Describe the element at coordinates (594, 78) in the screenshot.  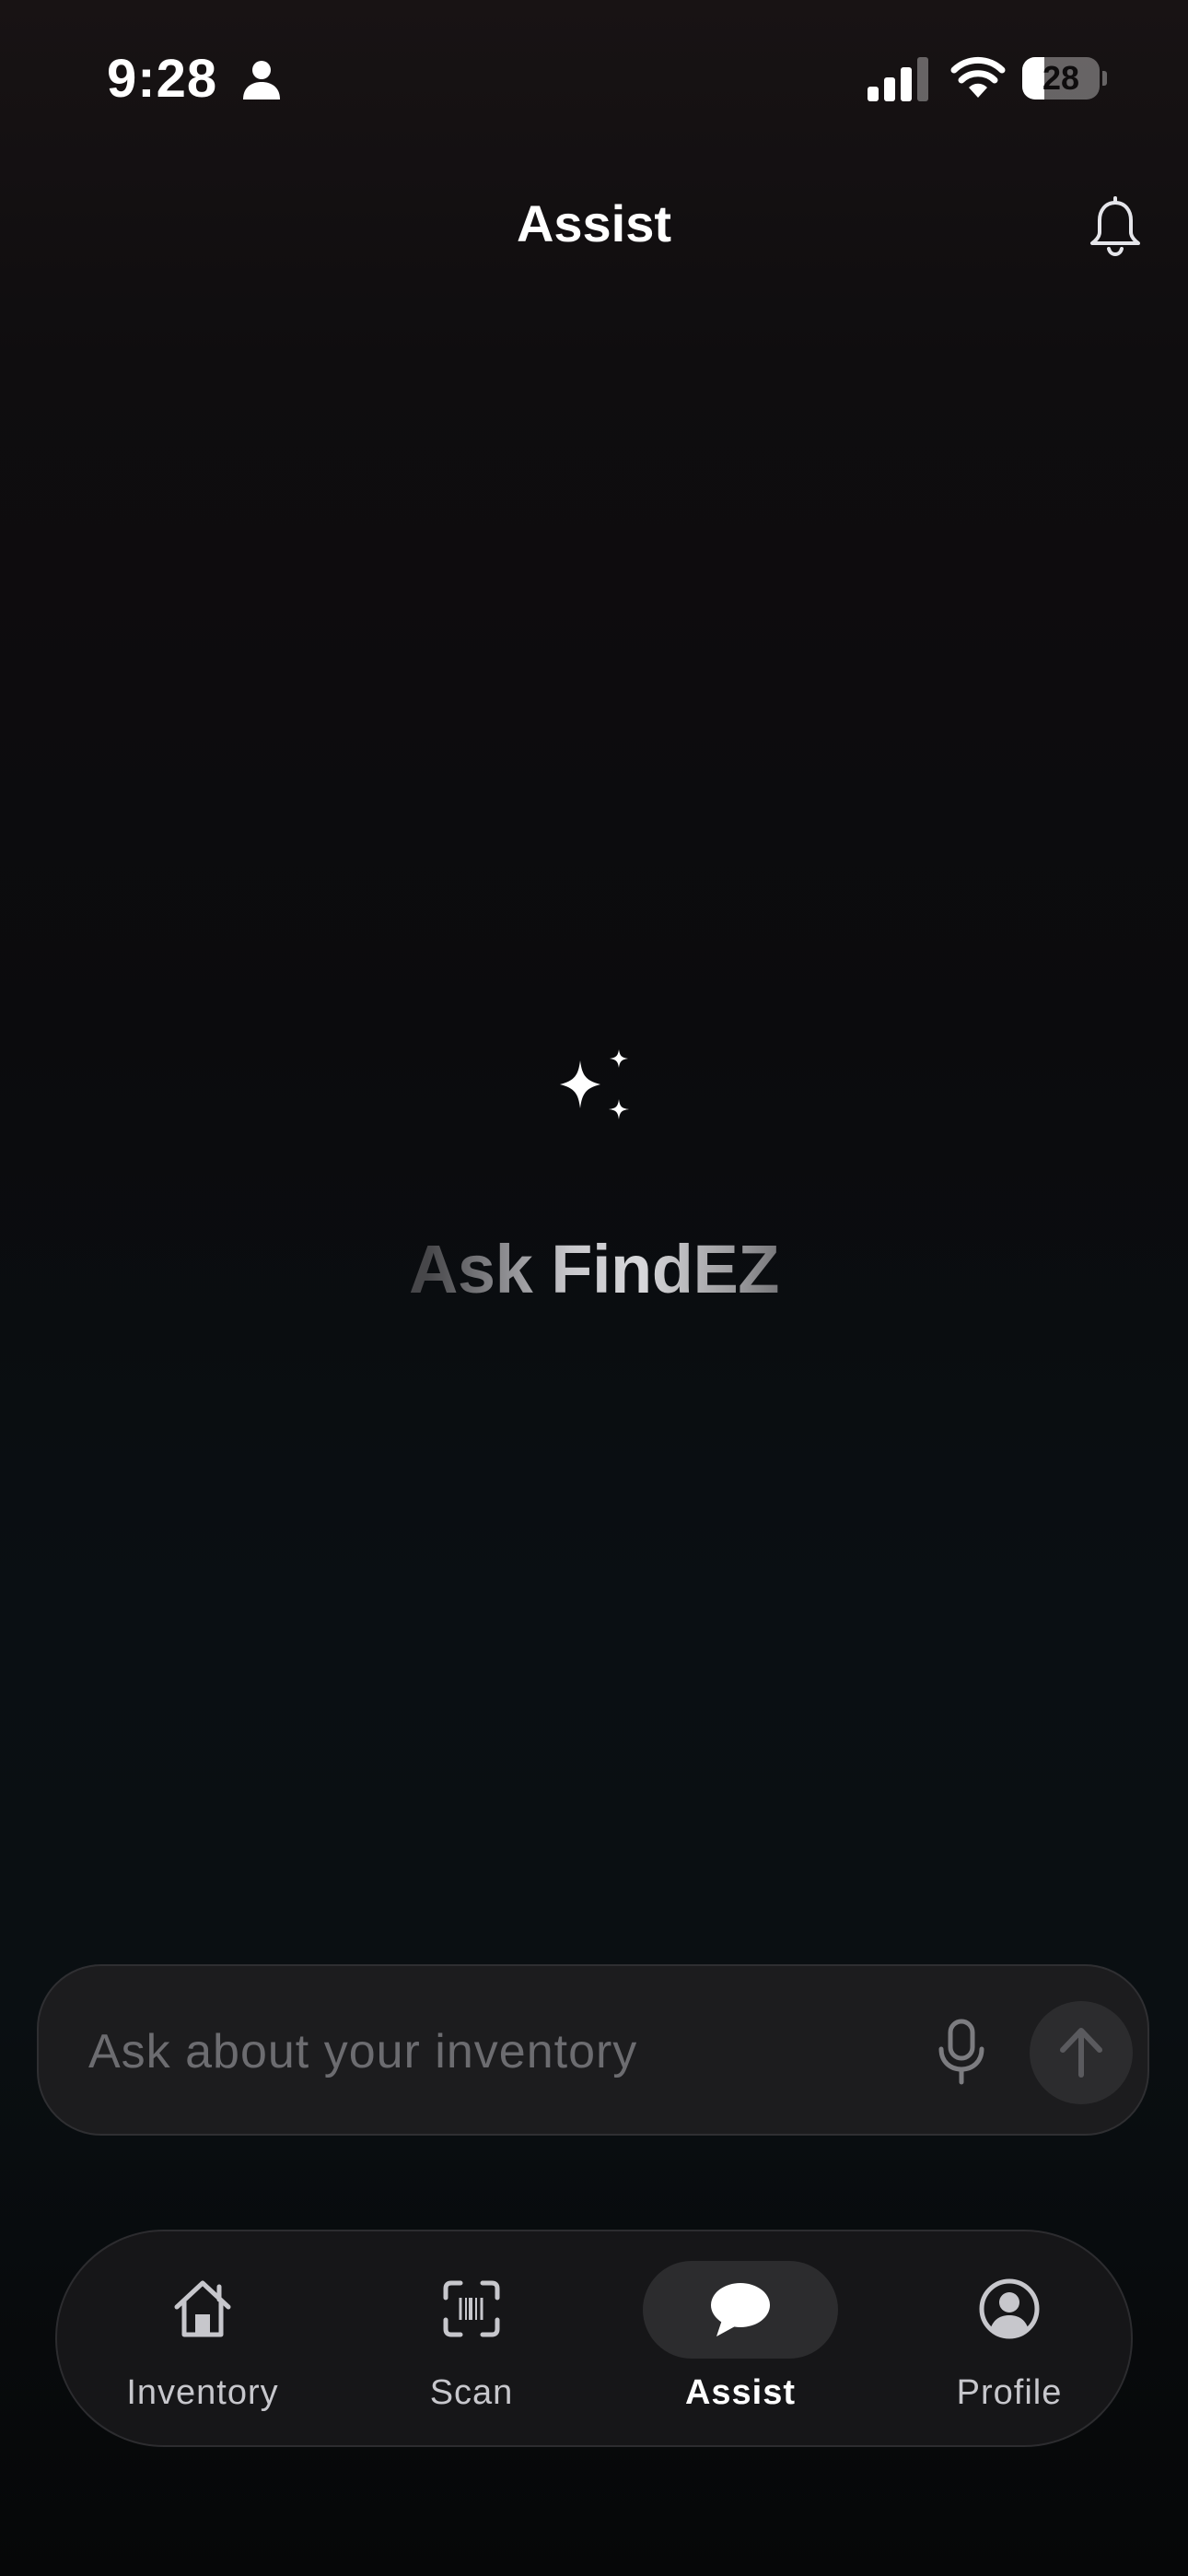
I see `status-bar: 9:28 28` at that location.